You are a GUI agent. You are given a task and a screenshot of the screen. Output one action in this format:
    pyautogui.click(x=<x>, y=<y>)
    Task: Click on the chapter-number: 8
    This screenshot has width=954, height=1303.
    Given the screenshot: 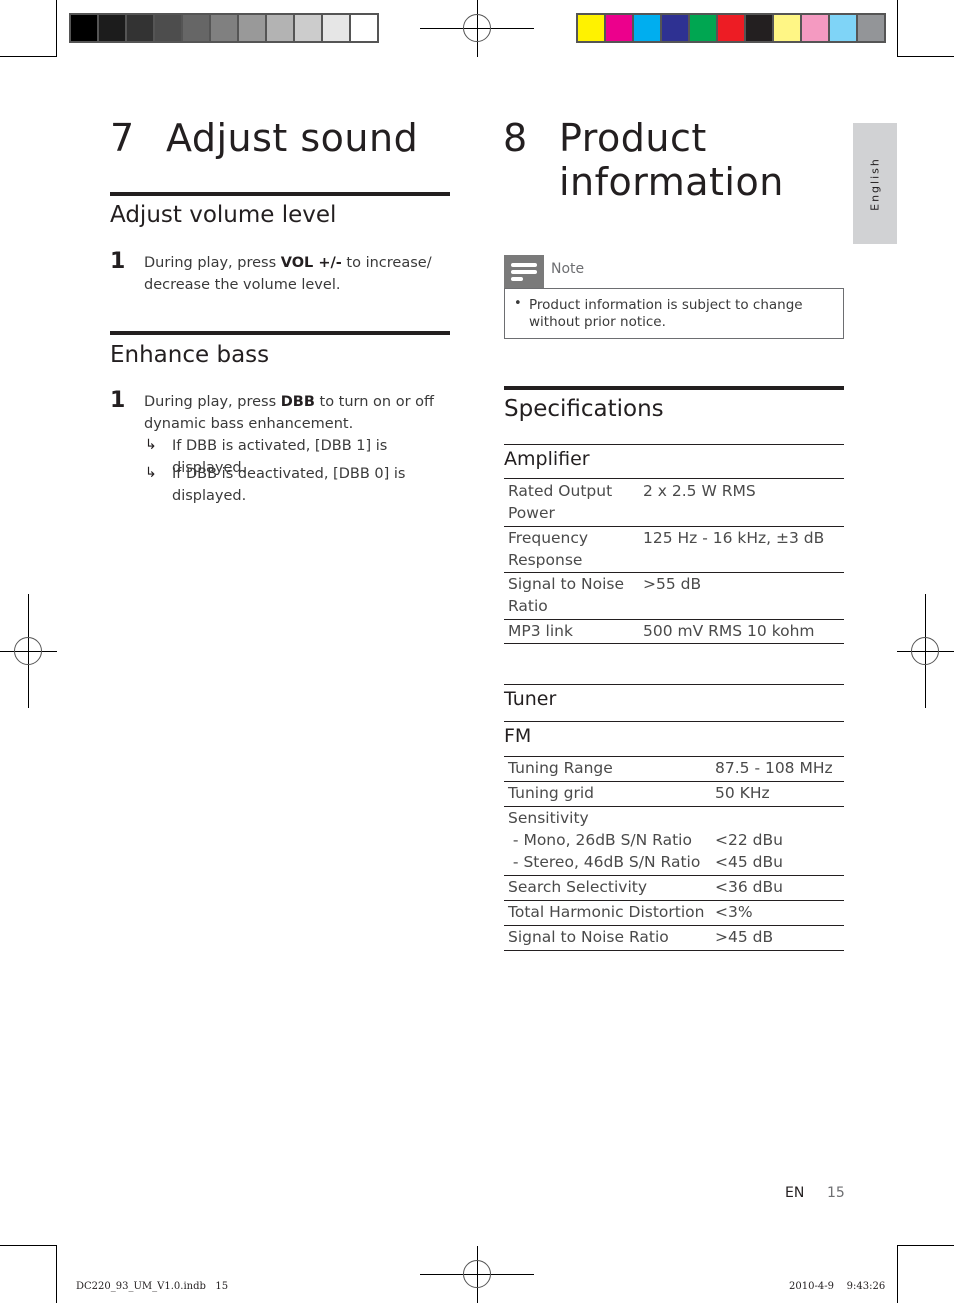 What is the action you would take?
    pyautogui.click(x=515, y=138)
    